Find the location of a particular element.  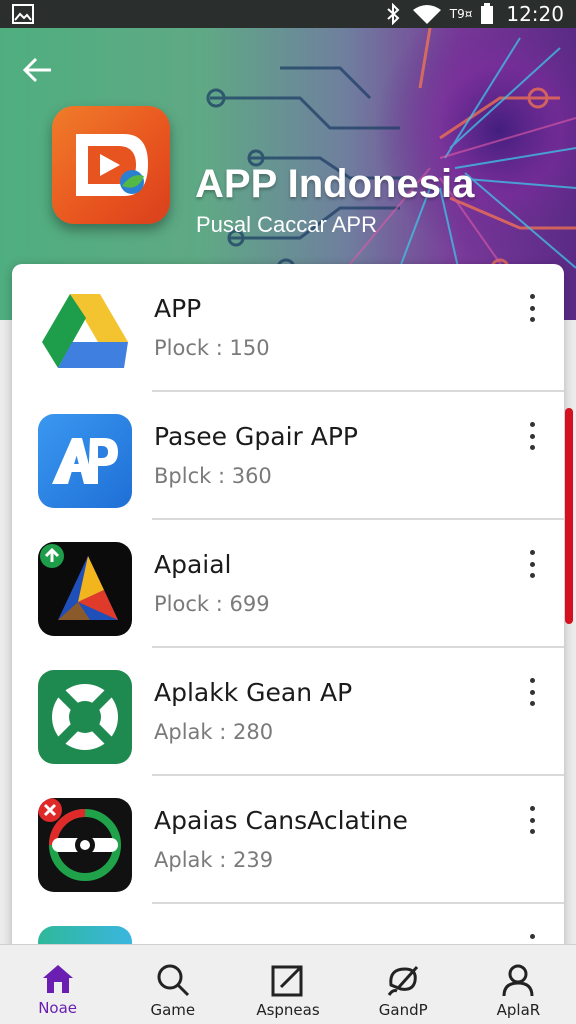

nav-item-aspneas: Aspneas is located at coordinates (287, 984).